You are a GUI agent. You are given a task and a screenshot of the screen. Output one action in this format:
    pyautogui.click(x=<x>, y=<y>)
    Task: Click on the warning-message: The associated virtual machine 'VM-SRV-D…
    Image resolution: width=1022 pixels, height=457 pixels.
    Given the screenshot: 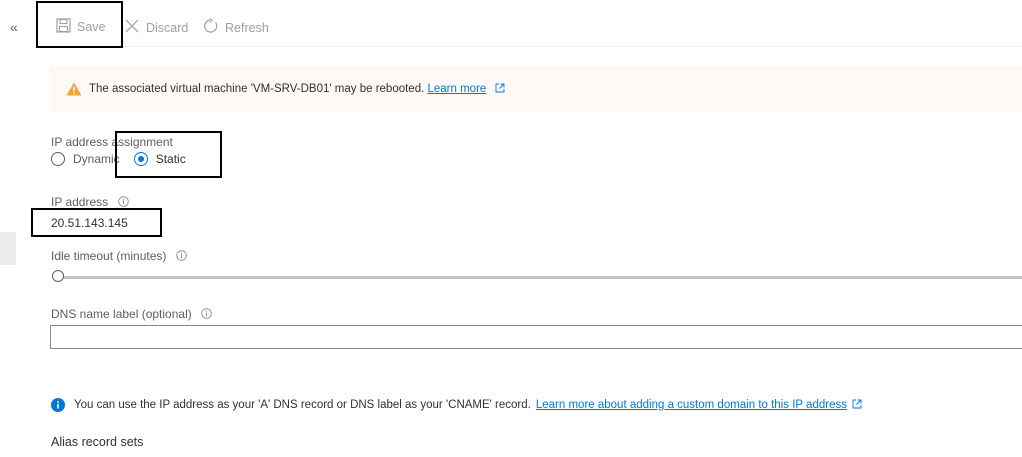 What is the action you would take?
    pyautogui.click(x=257, y=88)
    